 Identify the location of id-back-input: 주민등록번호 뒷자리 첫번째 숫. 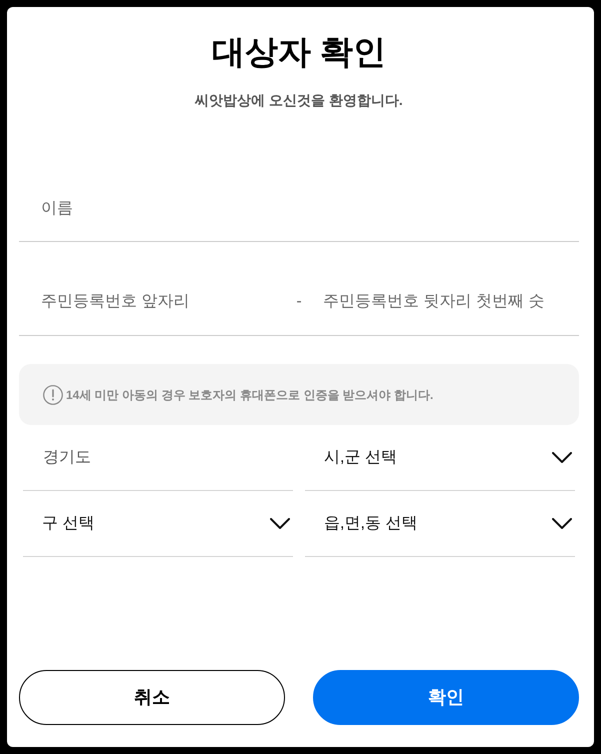
(451, 302).